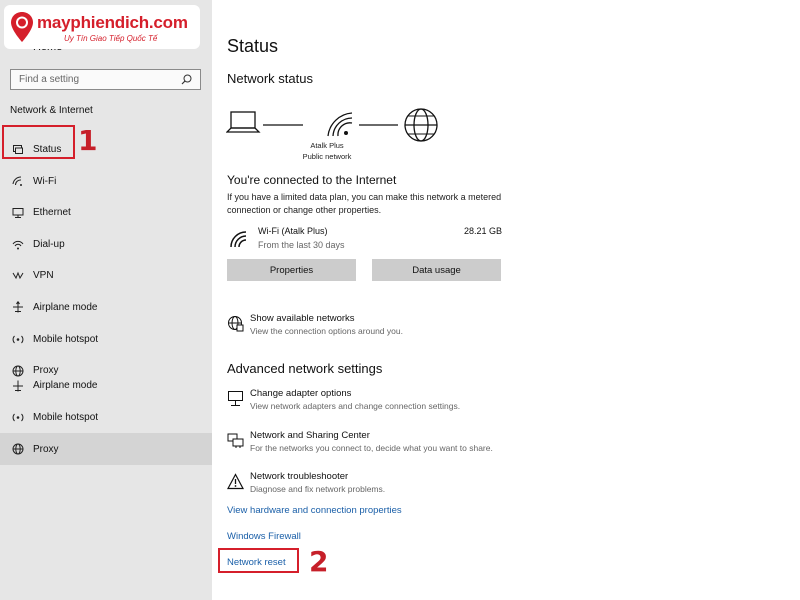 The image size is (800, 600). What do you see at coordinates (106, 307) in the screenshot?
I see `sidebar-item-airplane-mode: Airplane mode` at bounding box center [106, 307].